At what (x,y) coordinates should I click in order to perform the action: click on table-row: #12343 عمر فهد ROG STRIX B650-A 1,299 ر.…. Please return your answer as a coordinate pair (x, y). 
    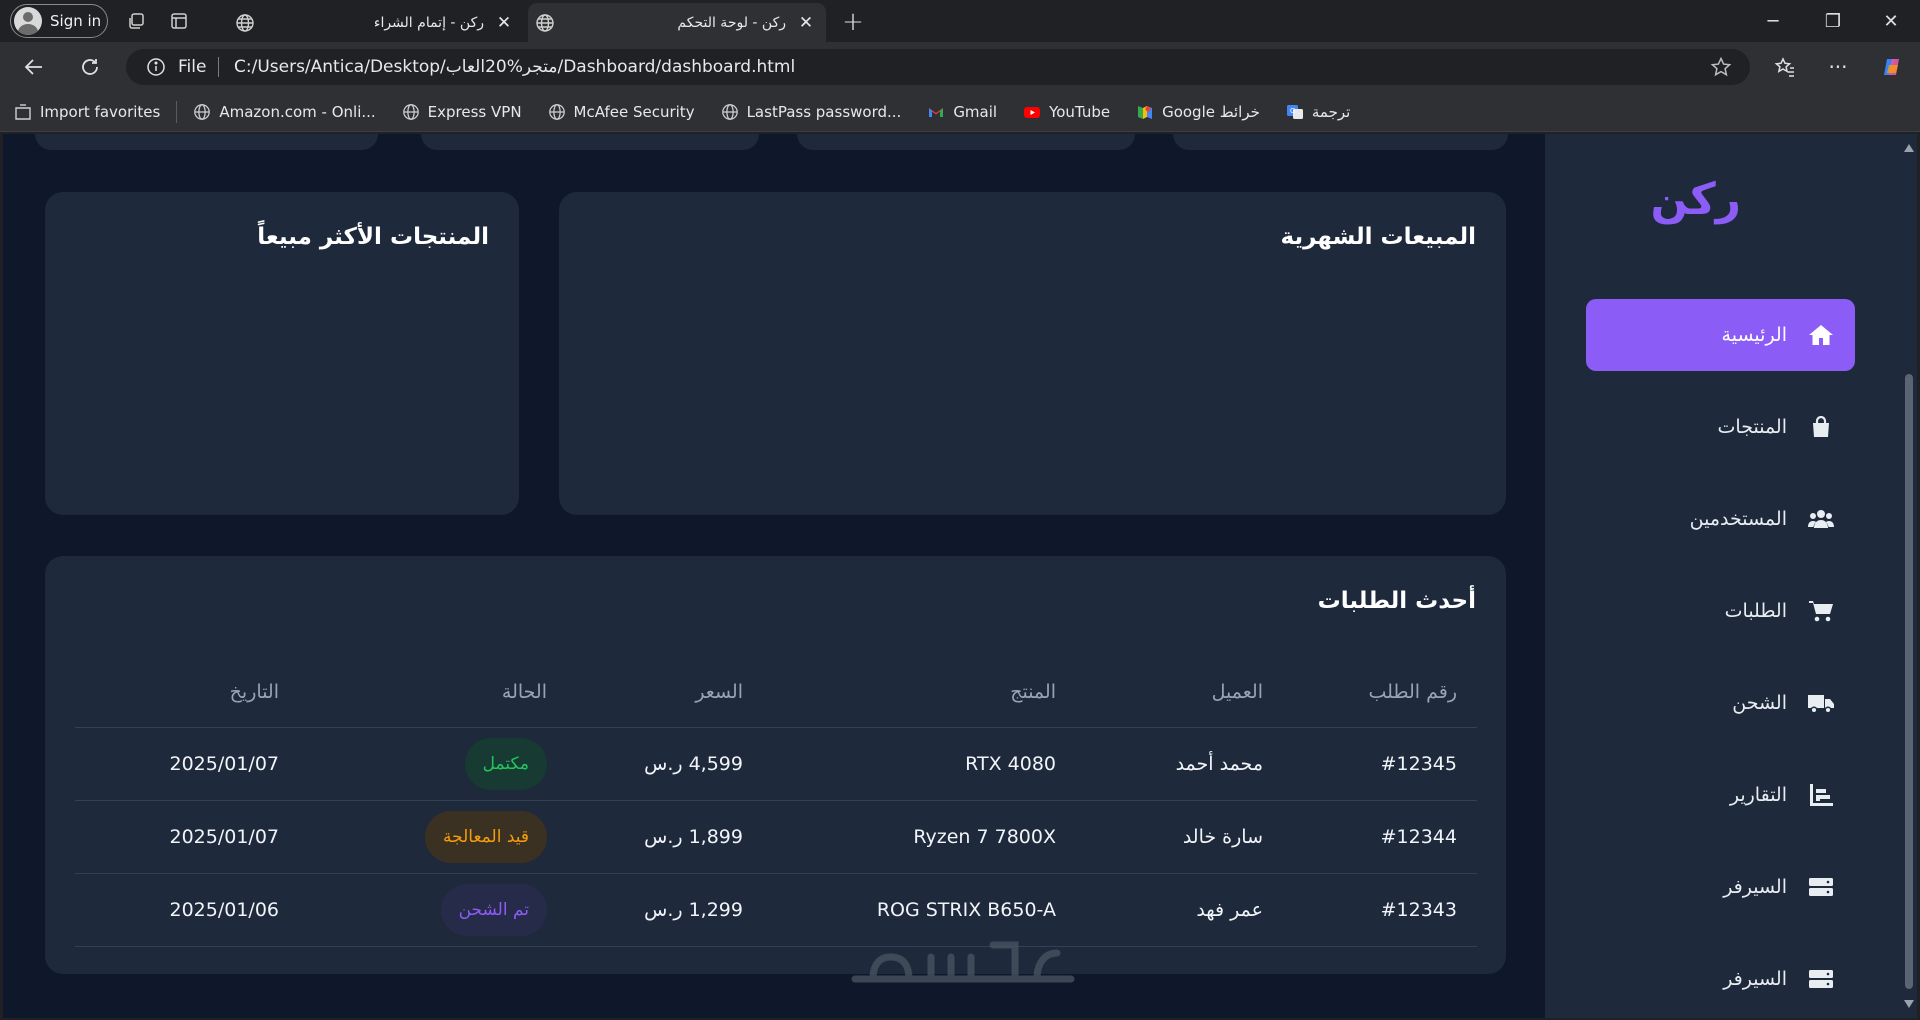
    Looking at the image, I should click on (776, 910).